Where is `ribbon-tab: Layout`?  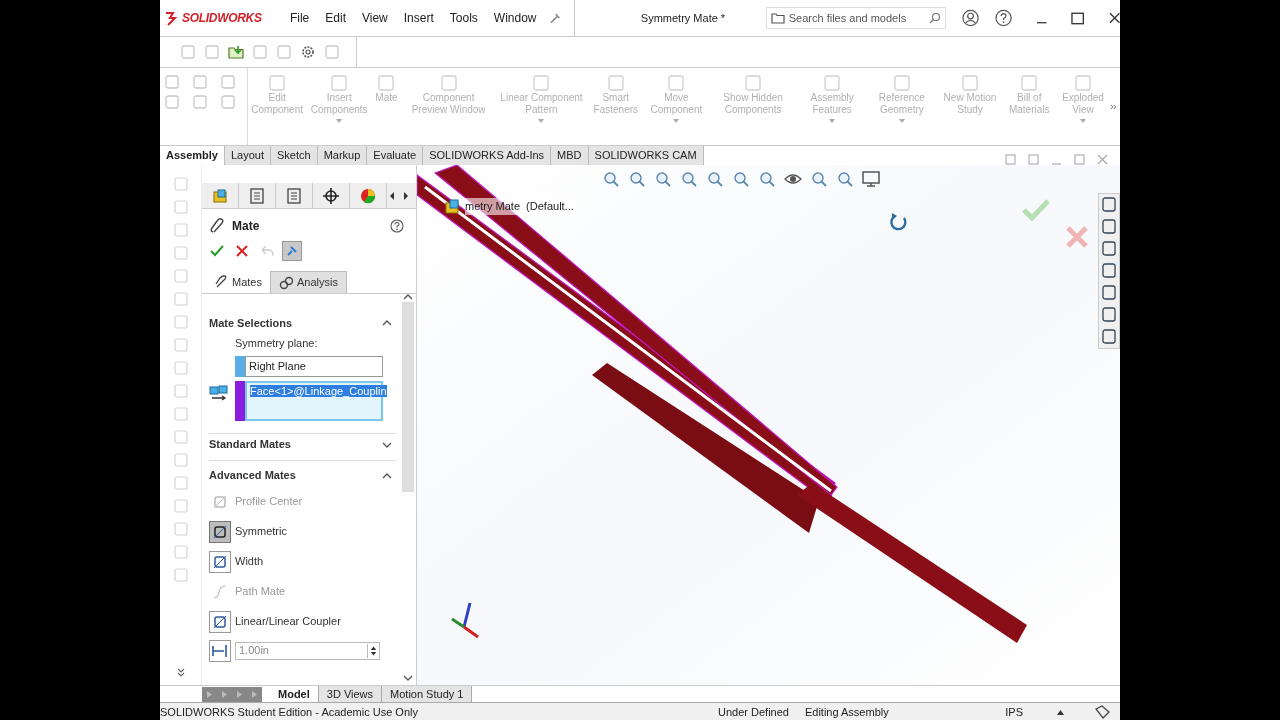 ribbon-tab: Layout is located at coordinates (248, 155).